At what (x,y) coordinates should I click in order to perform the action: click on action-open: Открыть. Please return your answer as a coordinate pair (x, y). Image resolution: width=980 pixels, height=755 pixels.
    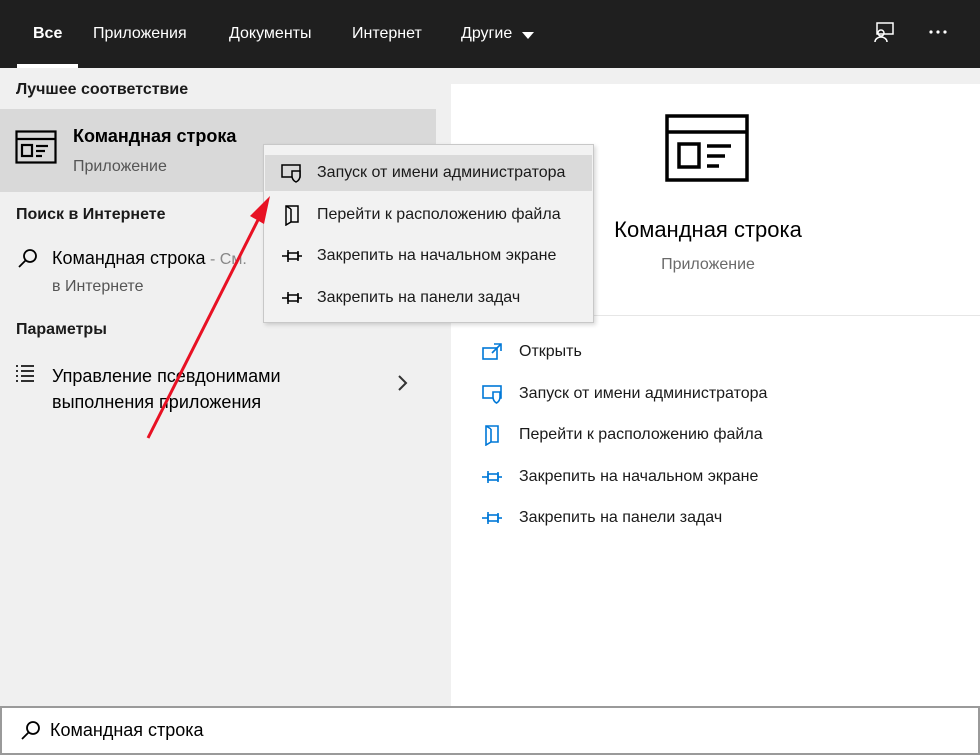
    Looking at the image, I should click on (531, 352).